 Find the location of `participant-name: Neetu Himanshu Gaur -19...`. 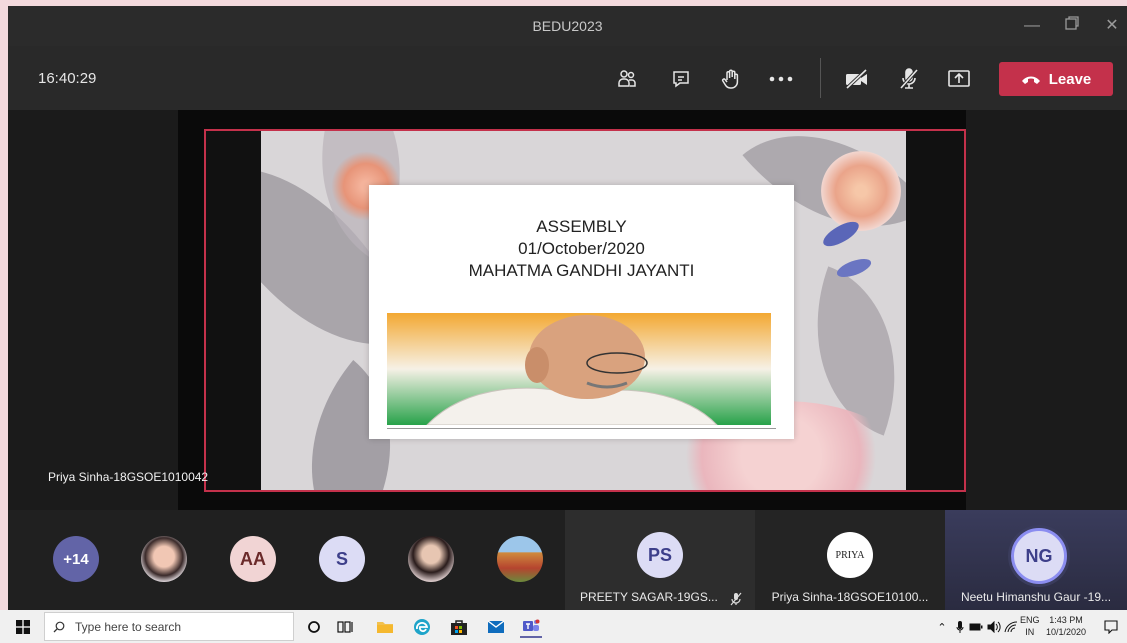

participant-name: Neetu Himanshu Gaur -19... is located at coordinates (1036, 597).